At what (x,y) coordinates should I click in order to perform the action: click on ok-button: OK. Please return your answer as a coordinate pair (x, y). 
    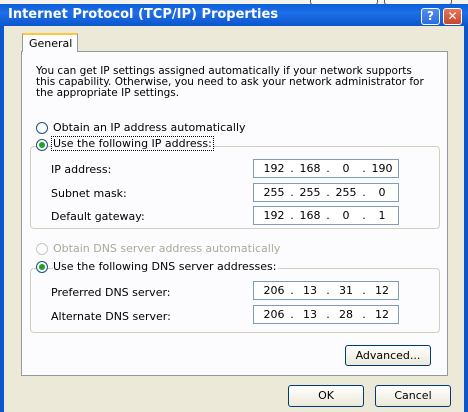
    Looking at the image, I should click on (326, 396).